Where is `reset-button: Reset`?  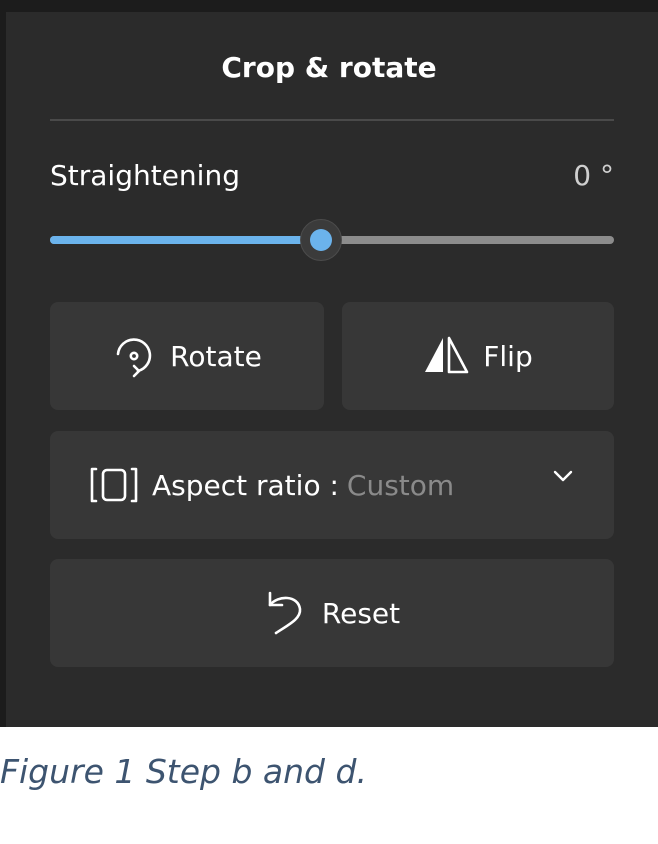
reset-button: Reset is located at coordinates (332, 613).